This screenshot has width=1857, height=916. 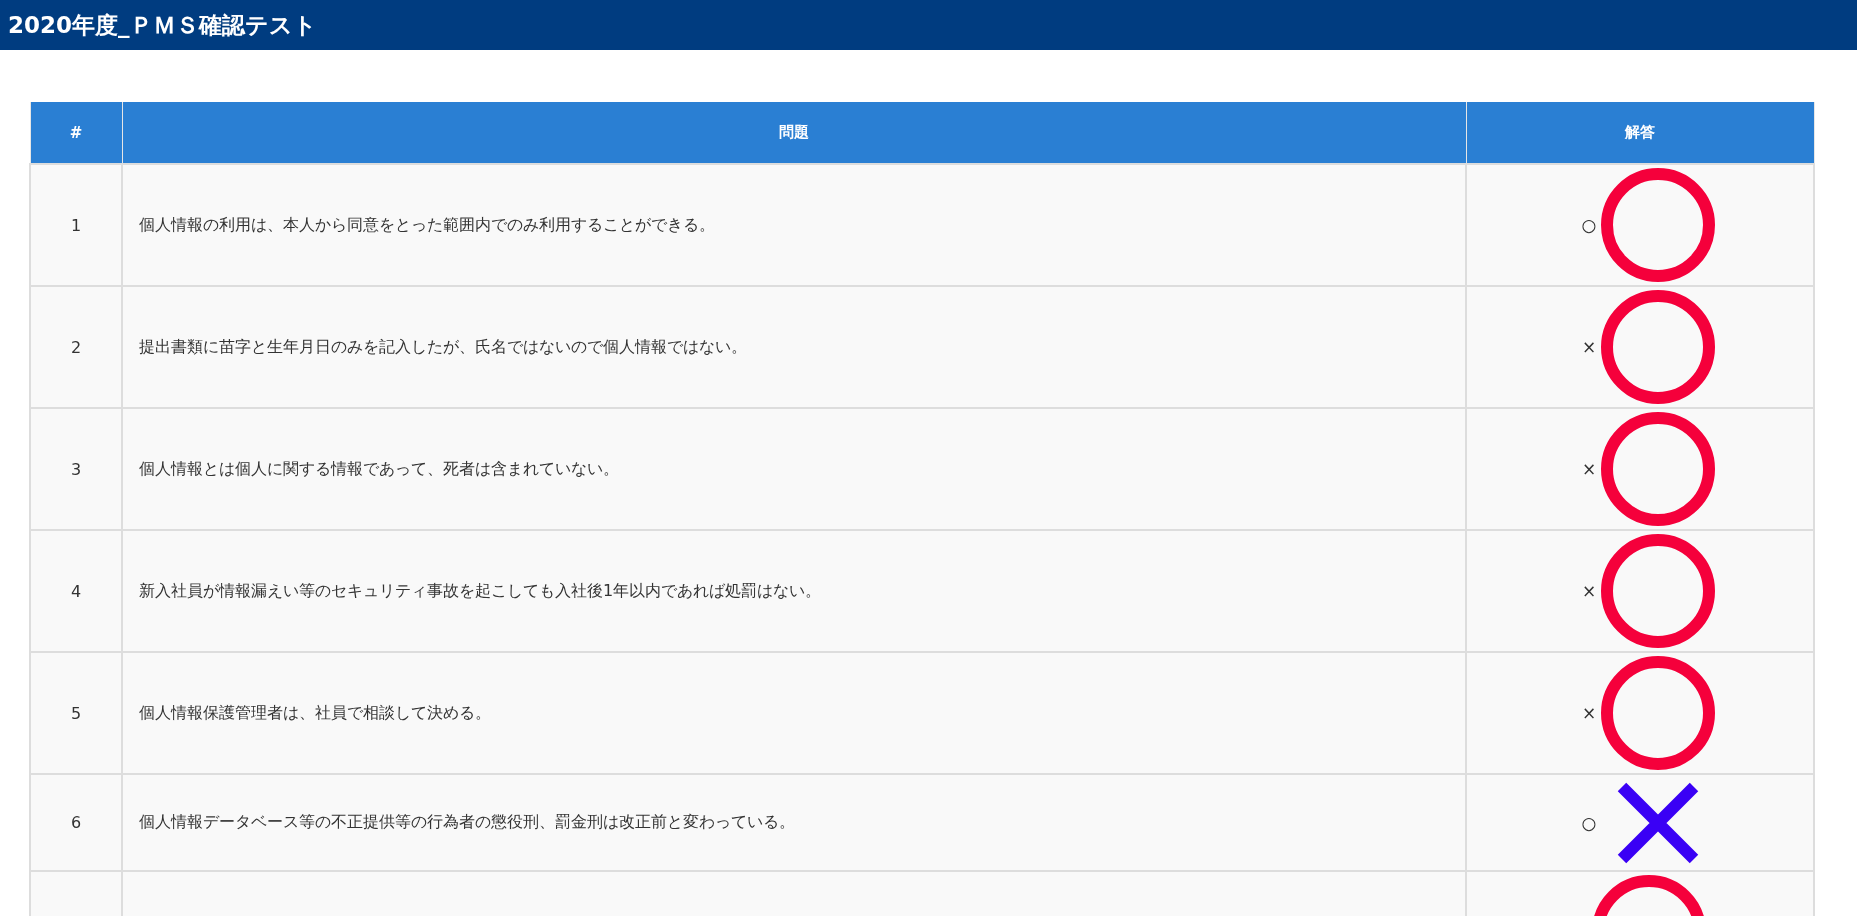 What do you see at coordinates (76, 347) in the screenshot?
I see `question-number: 2` at bounding box center [76, 347].